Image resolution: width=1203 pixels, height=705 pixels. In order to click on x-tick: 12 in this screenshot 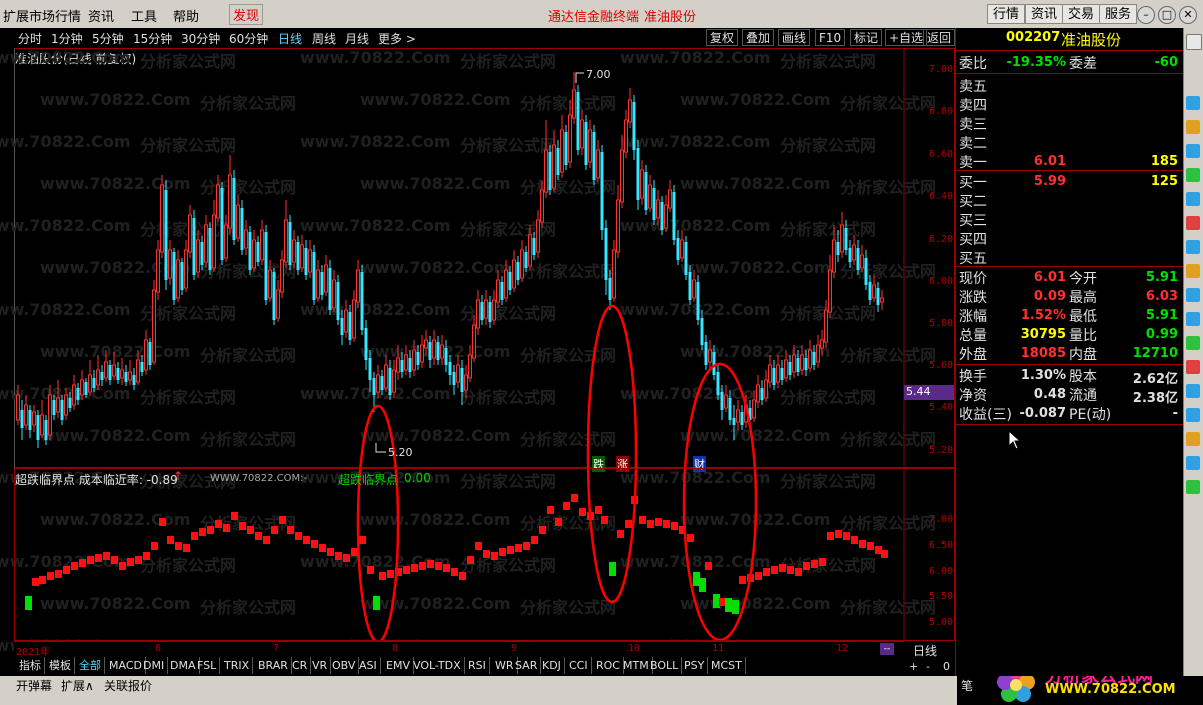, I will do `click(842, 648)`.